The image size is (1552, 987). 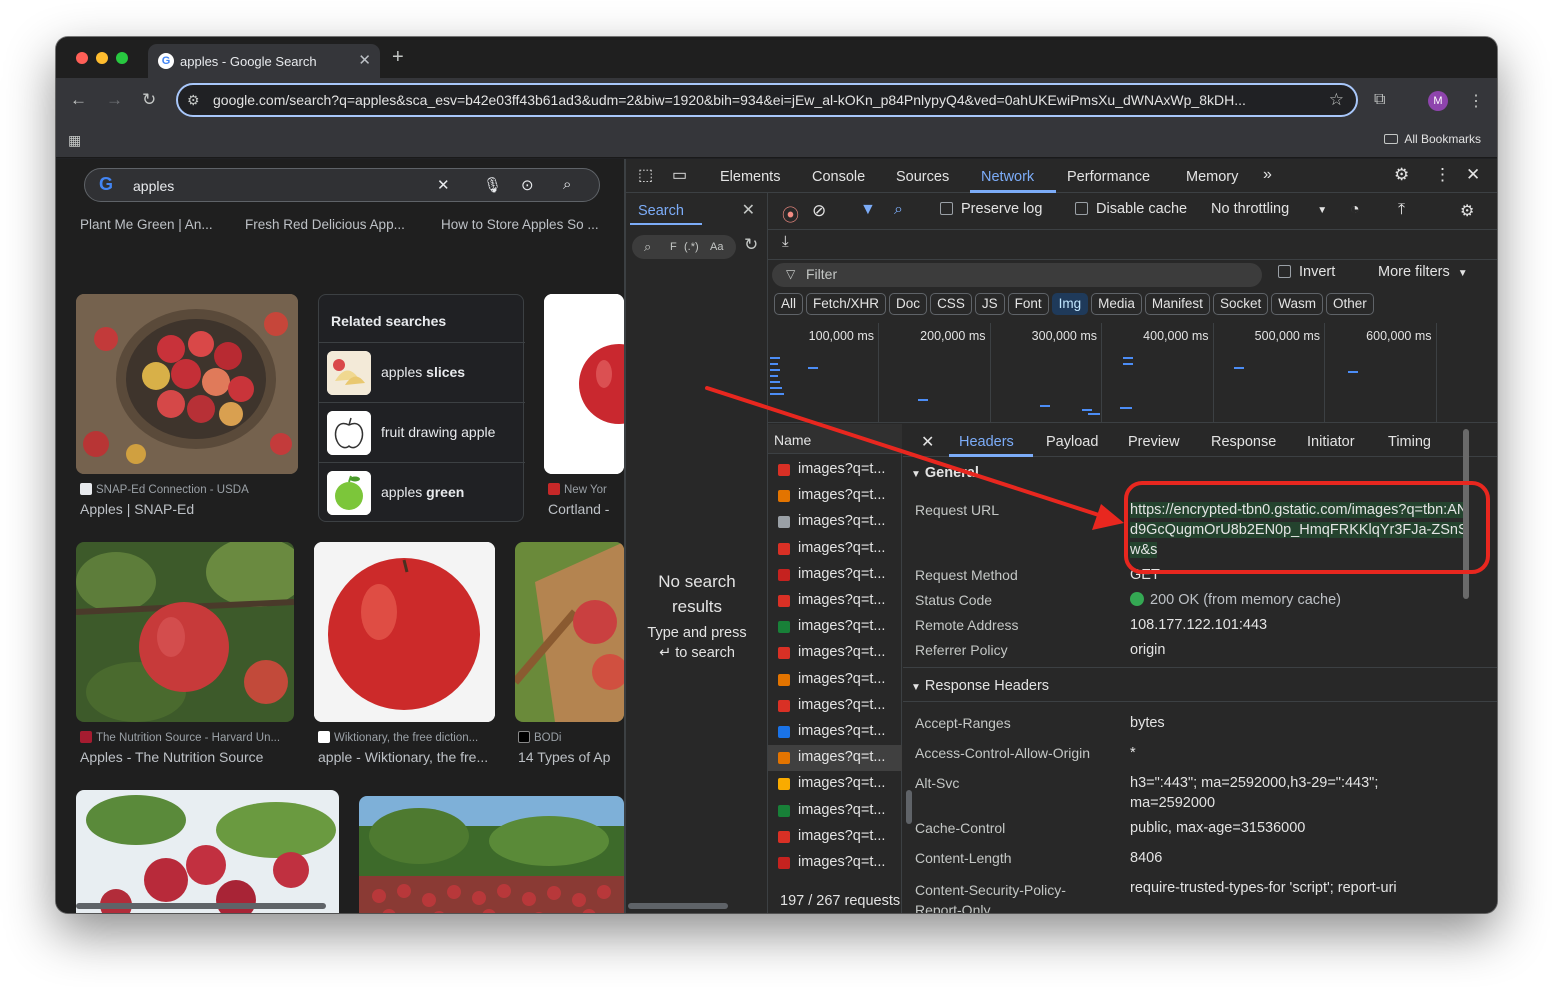 What do you see at coordinates (1349, 304) in the screenshot?
I see `filter-chip-other: Other` at bounding box center [1349, 304].